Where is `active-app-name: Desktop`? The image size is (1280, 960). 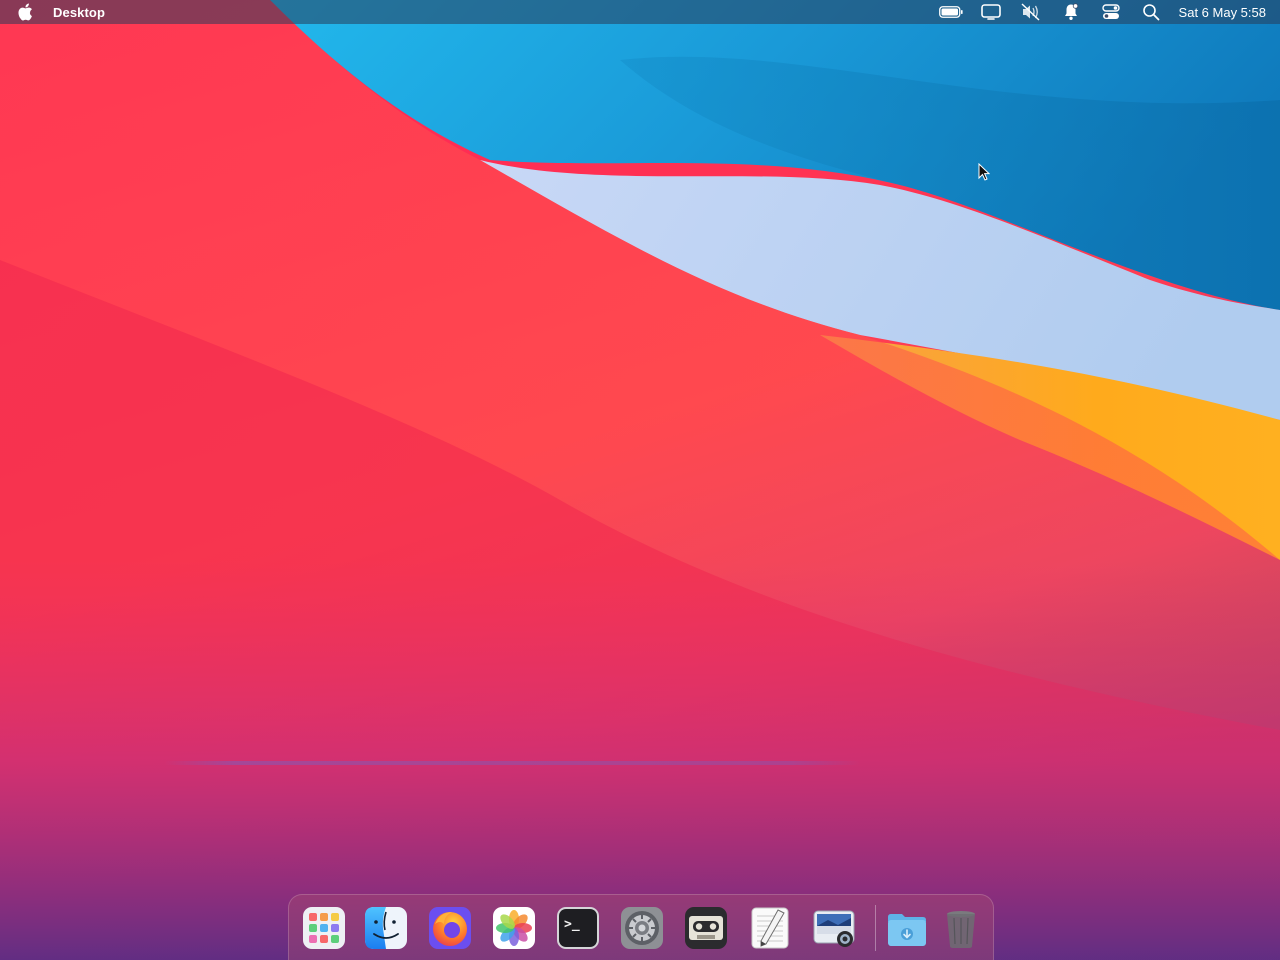
active-app-name: Desktop is located at coordinates (79, 12).